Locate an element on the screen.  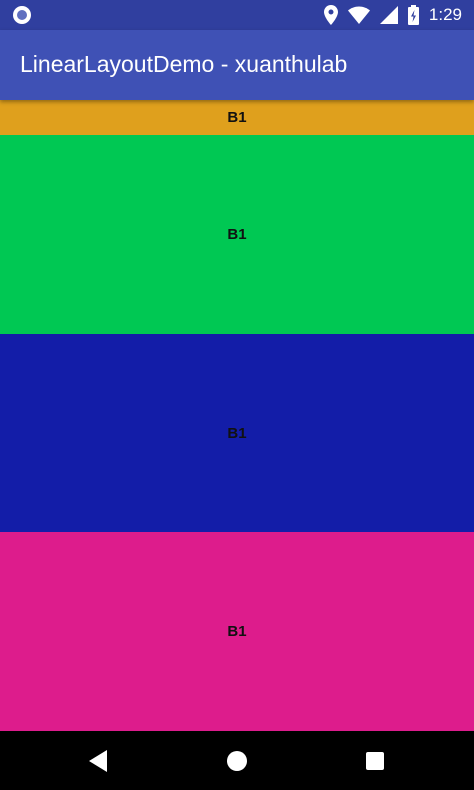
block-4-label: B1 is located at coordinates (237, 631).